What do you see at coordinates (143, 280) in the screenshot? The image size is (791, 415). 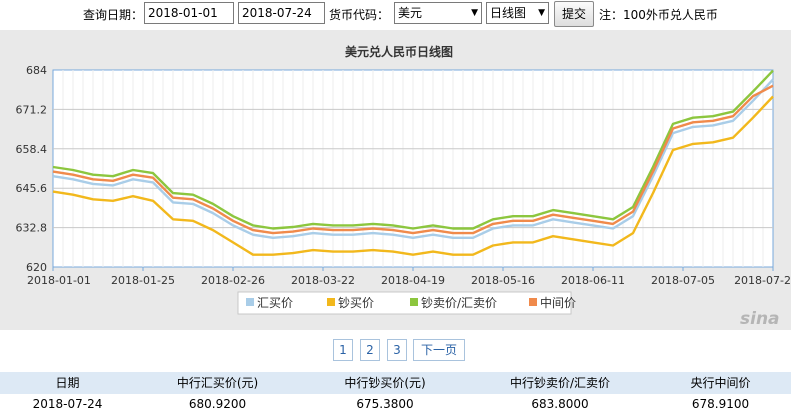 I see `x-tick-label: 2018-01-25` at bounding box center [143, 280].